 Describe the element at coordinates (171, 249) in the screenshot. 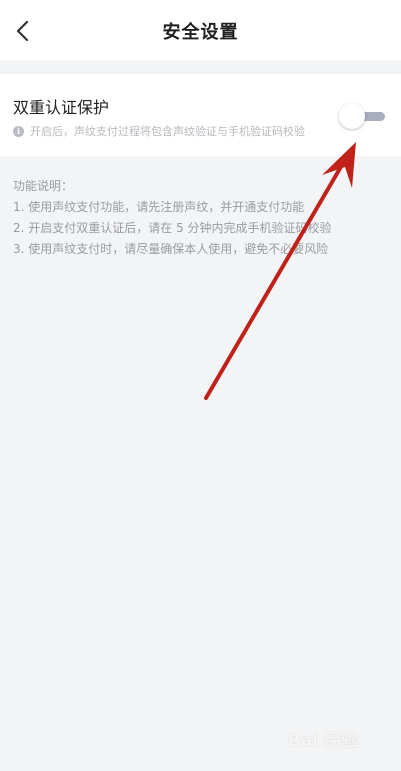

I see `notes-item-3: 3. 使用声纹支付时，请尽量确保本人使用，避免不必要风险` at that location.